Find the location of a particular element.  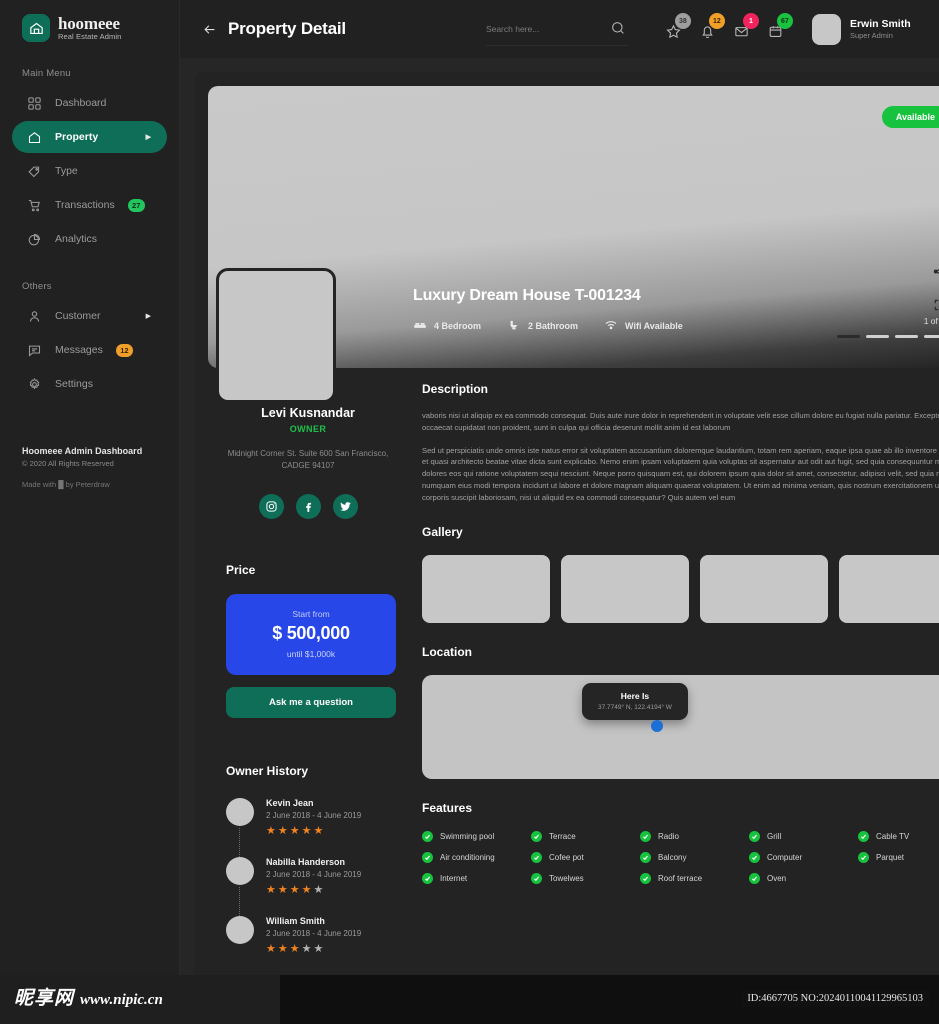

message-icon is located at coordinates (34, 350).